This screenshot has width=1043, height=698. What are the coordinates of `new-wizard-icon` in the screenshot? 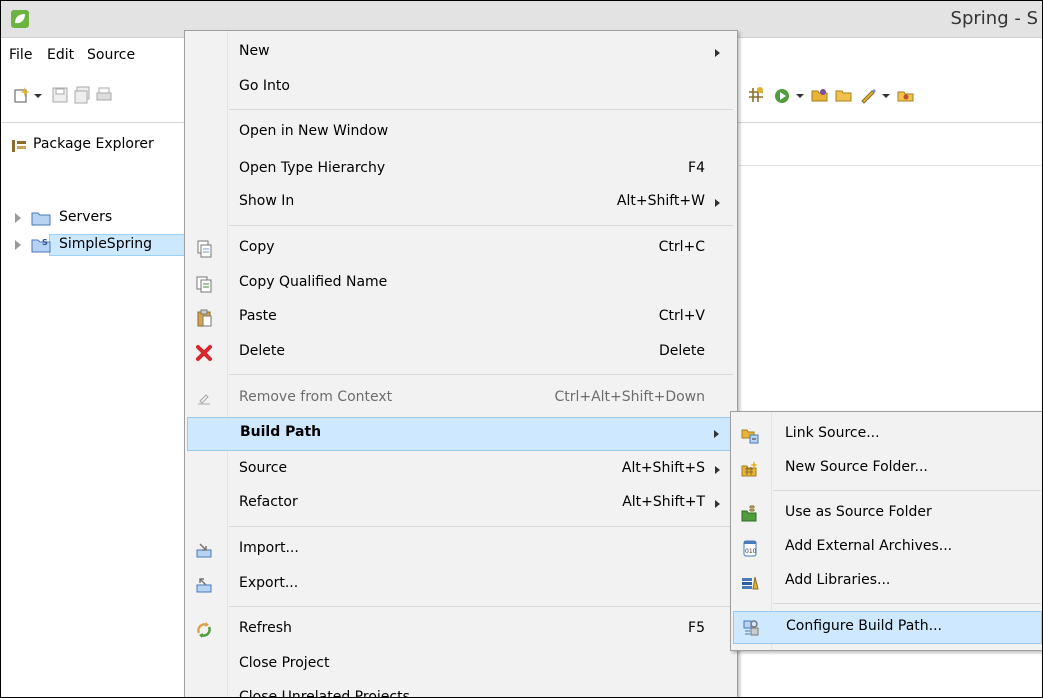 It's located at (22, 95).